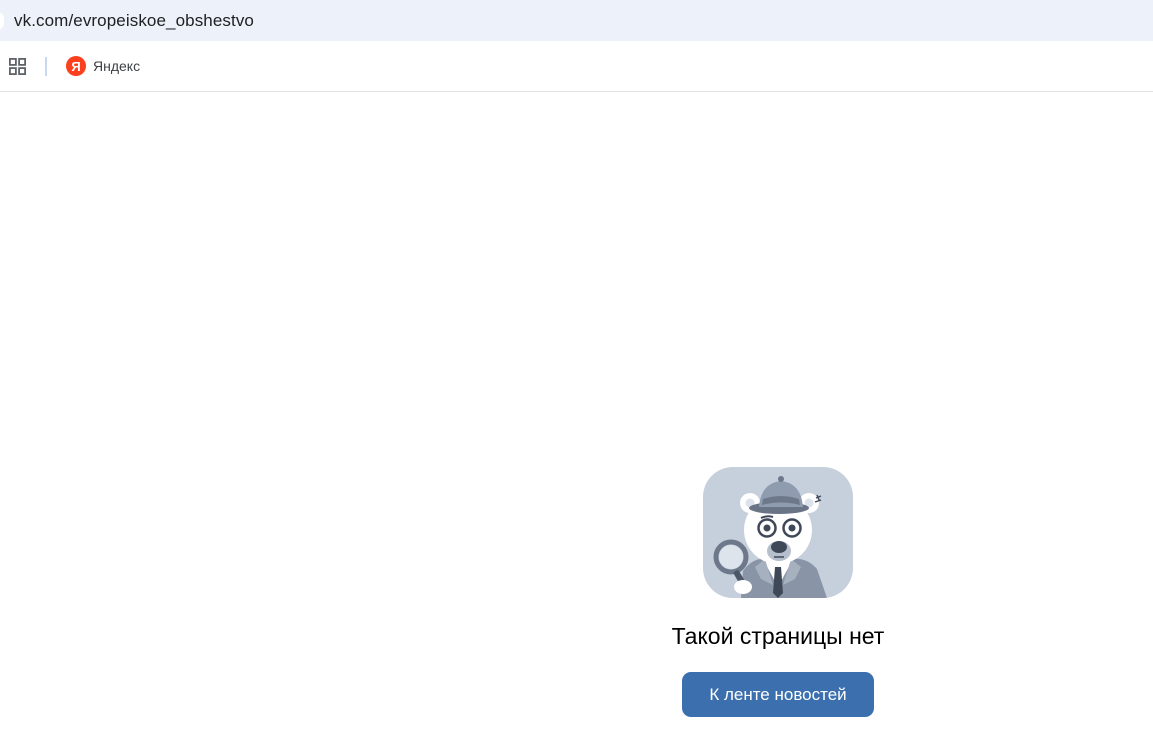 The image size is (1153, 752). Describe the element at coordinates (17, 66) in the screenshot. I see `apps-grid-icon` at that location.